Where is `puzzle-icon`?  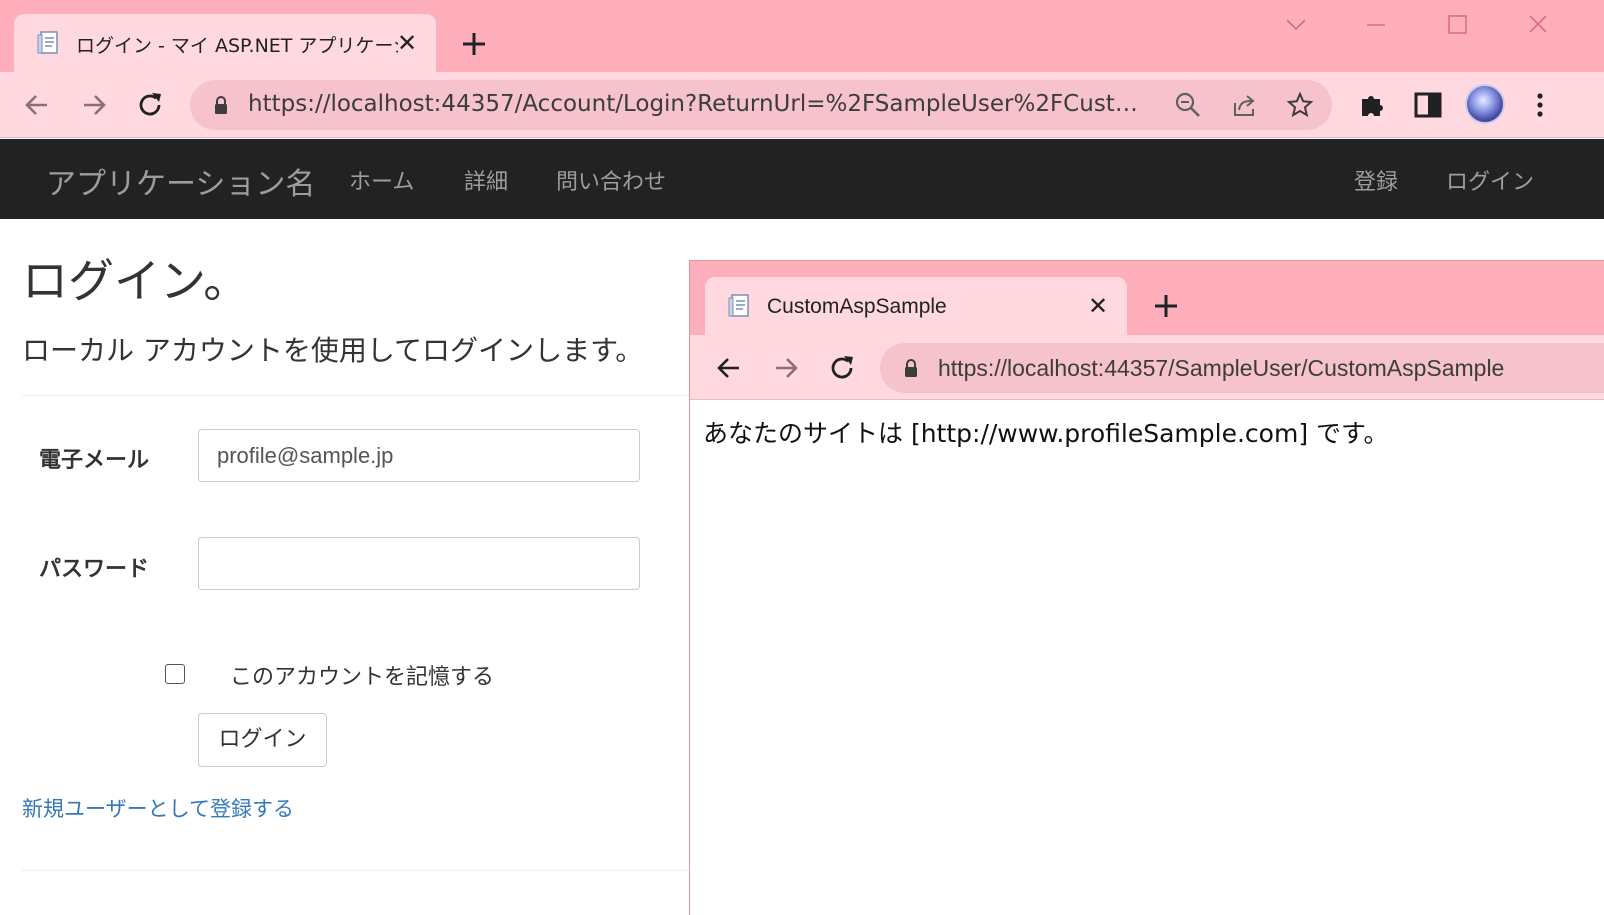
puzzle-icon is located at coordinates (1372, 105).